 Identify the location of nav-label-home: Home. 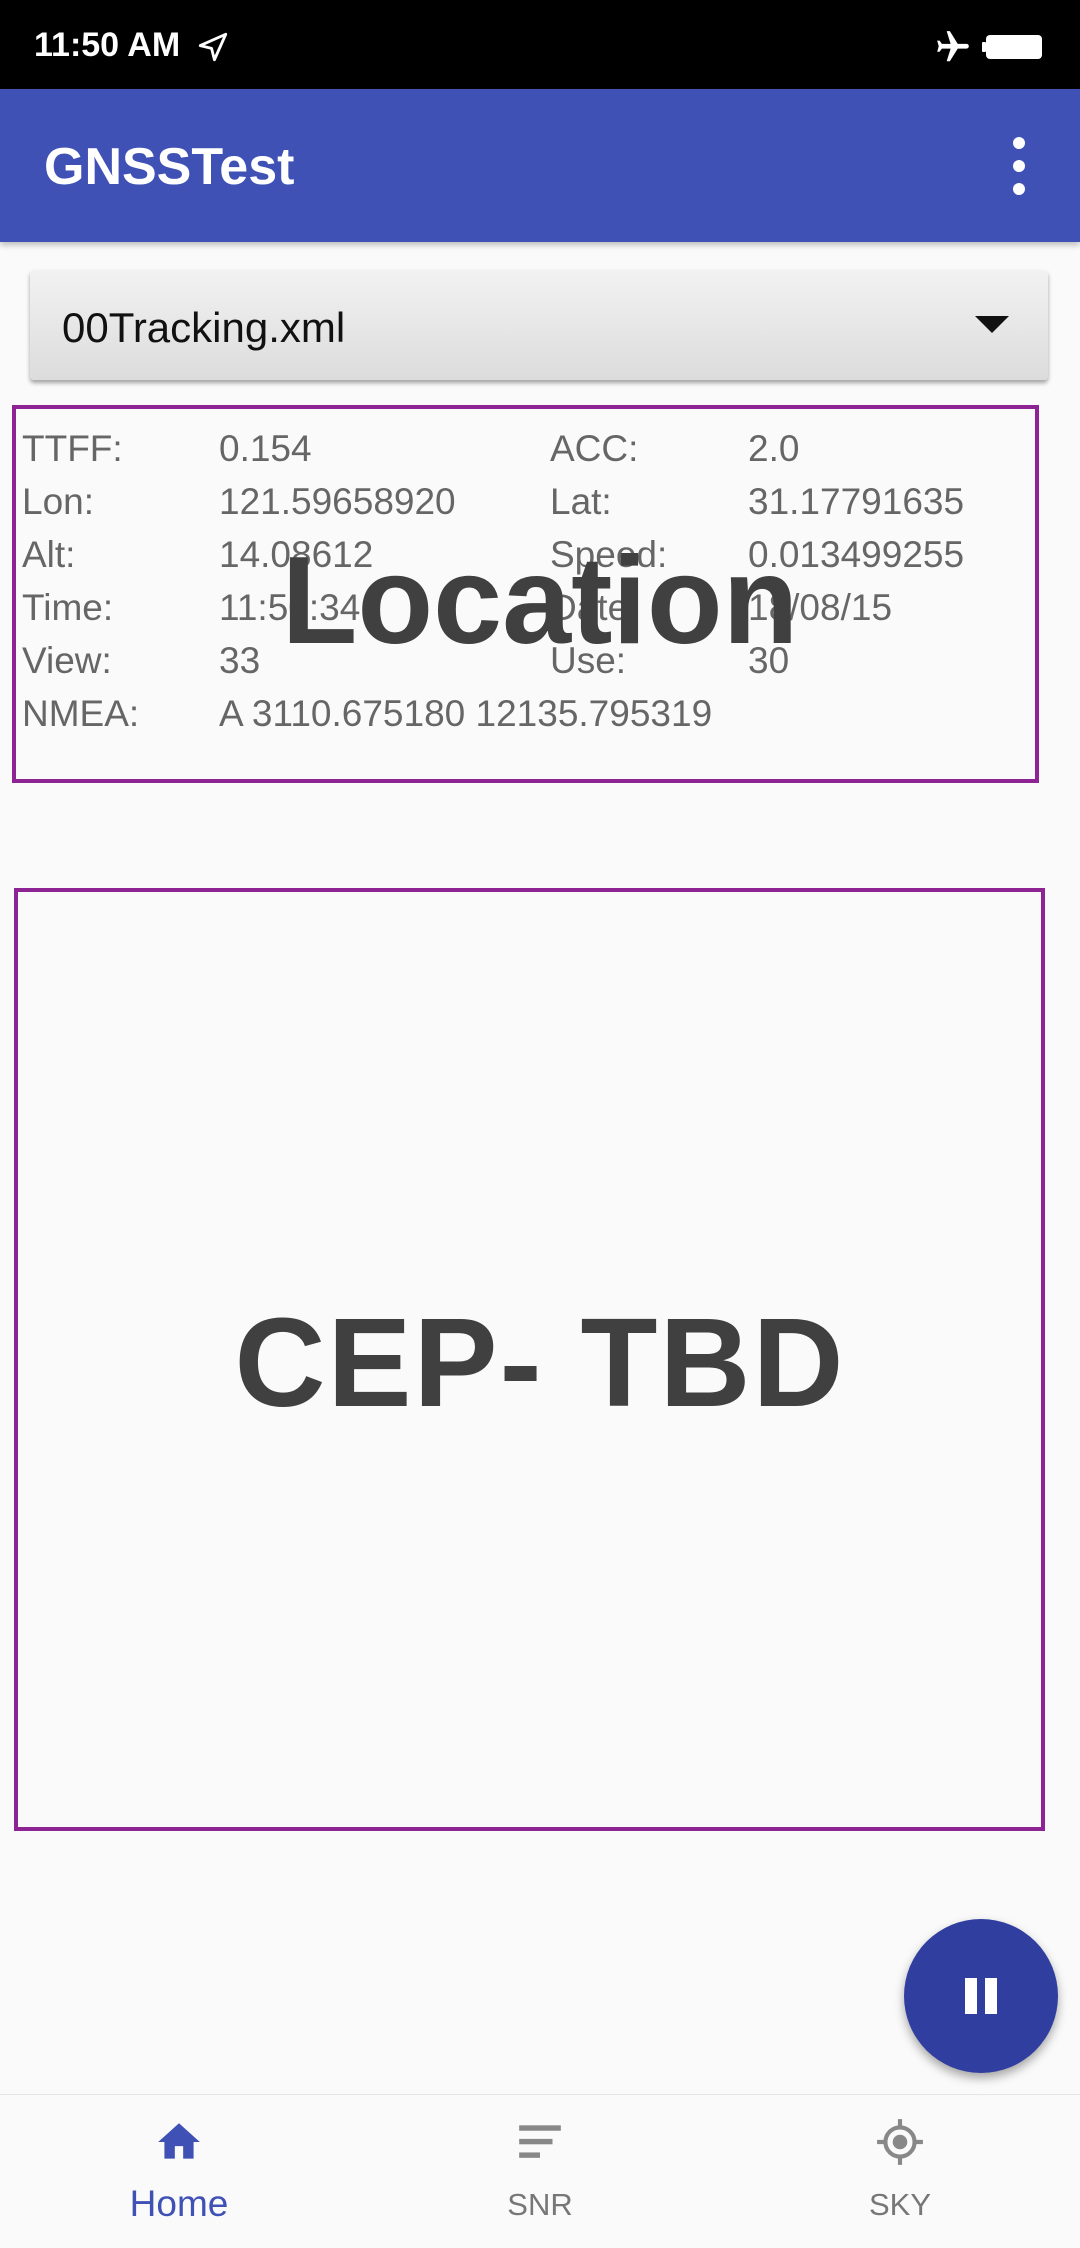
(179, 2203).